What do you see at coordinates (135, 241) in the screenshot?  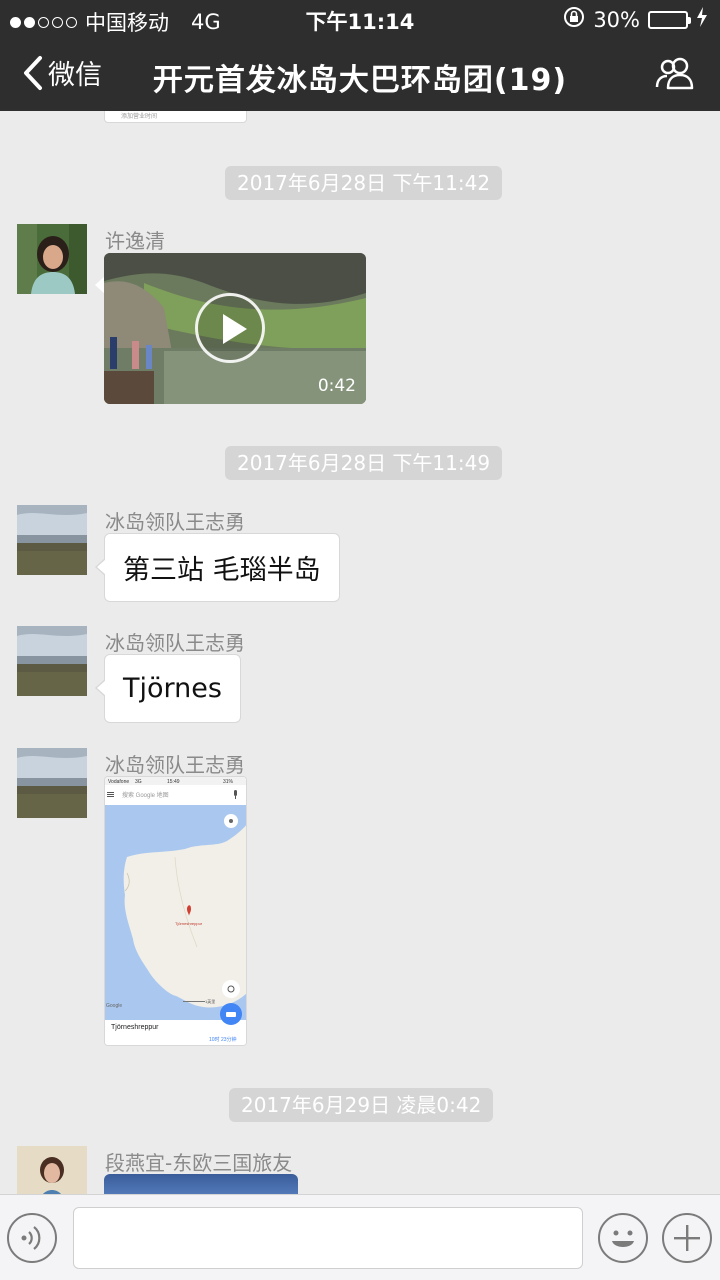 I see `sender-name: 许逸清` at bounding box center [135, 241].